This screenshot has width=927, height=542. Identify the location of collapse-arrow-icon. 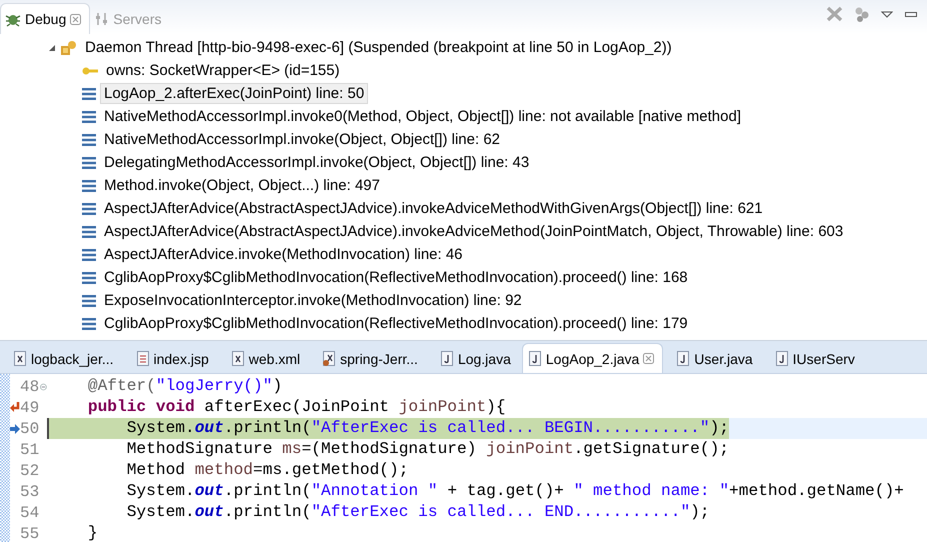
(52, 48).